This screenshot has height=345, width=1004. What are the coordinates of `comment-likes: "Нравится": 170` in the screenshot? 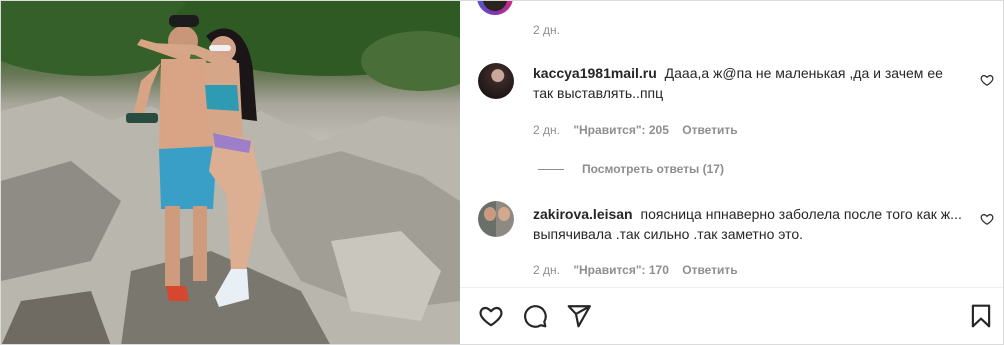 It's located at (621, 270).